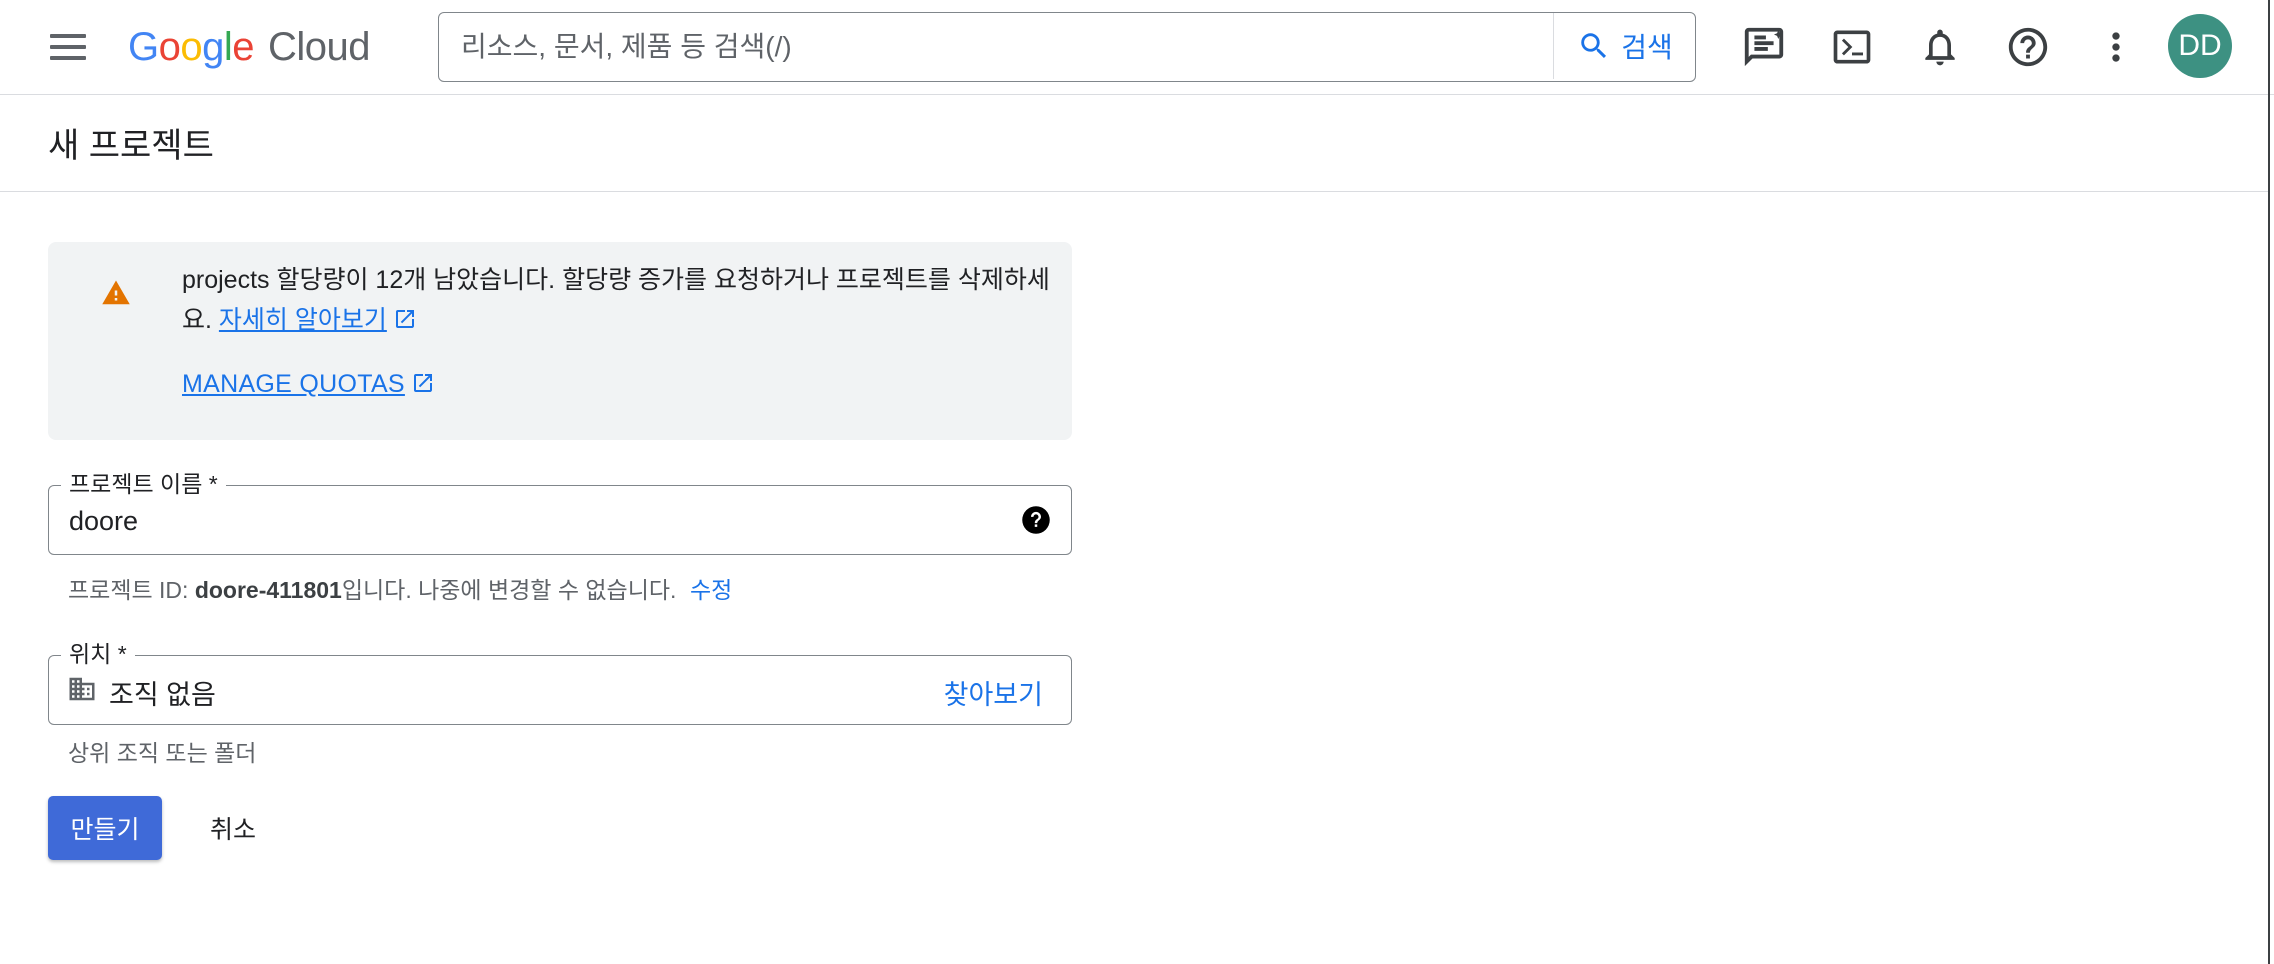 The image size is (2274, 964). I want to click on location-field: 위치 * 조직 없음 찾아보기, so click(560, 682).